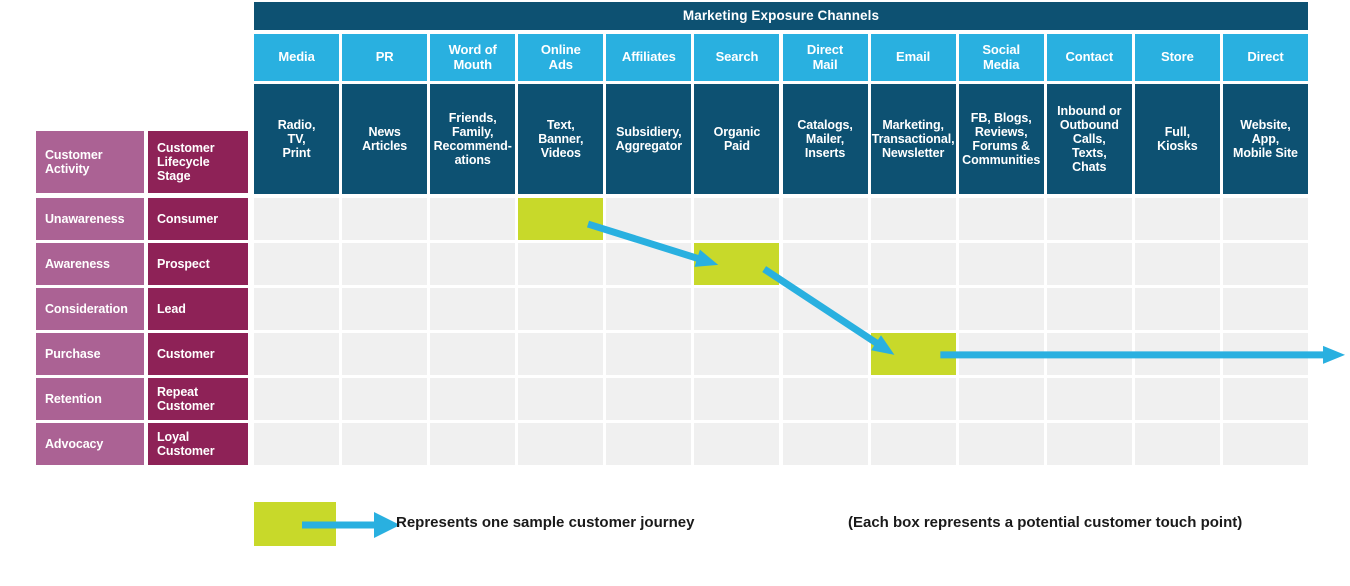 This screenshot has width=1350, height=586. Describe the element at coordinates (297, 57) in the screenshot. I see `channel-header-1: Media` at that location.